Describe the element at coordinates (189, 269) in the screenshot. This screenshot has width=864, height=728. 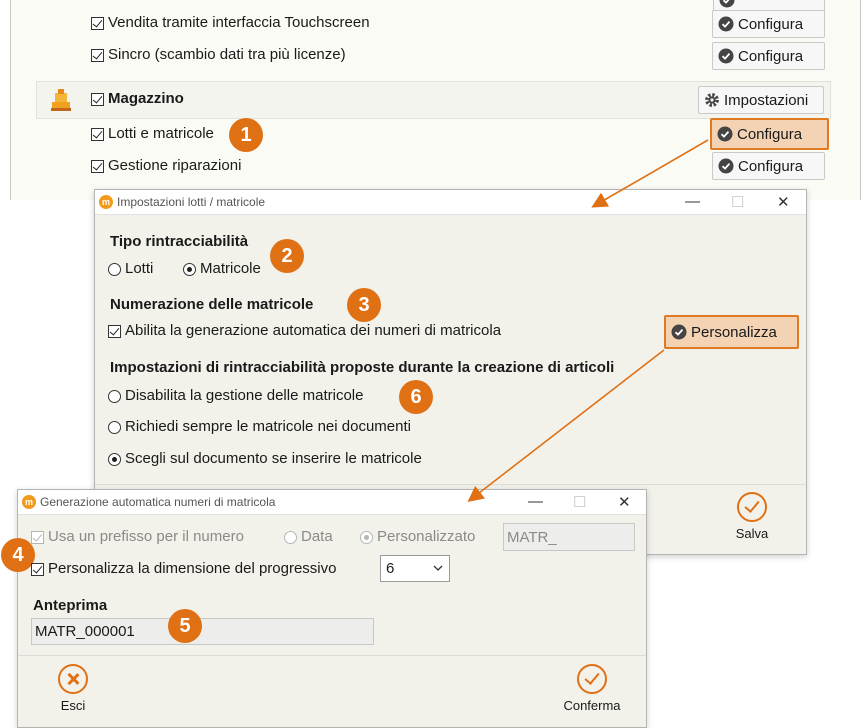
I see `serials-radio` at that location.